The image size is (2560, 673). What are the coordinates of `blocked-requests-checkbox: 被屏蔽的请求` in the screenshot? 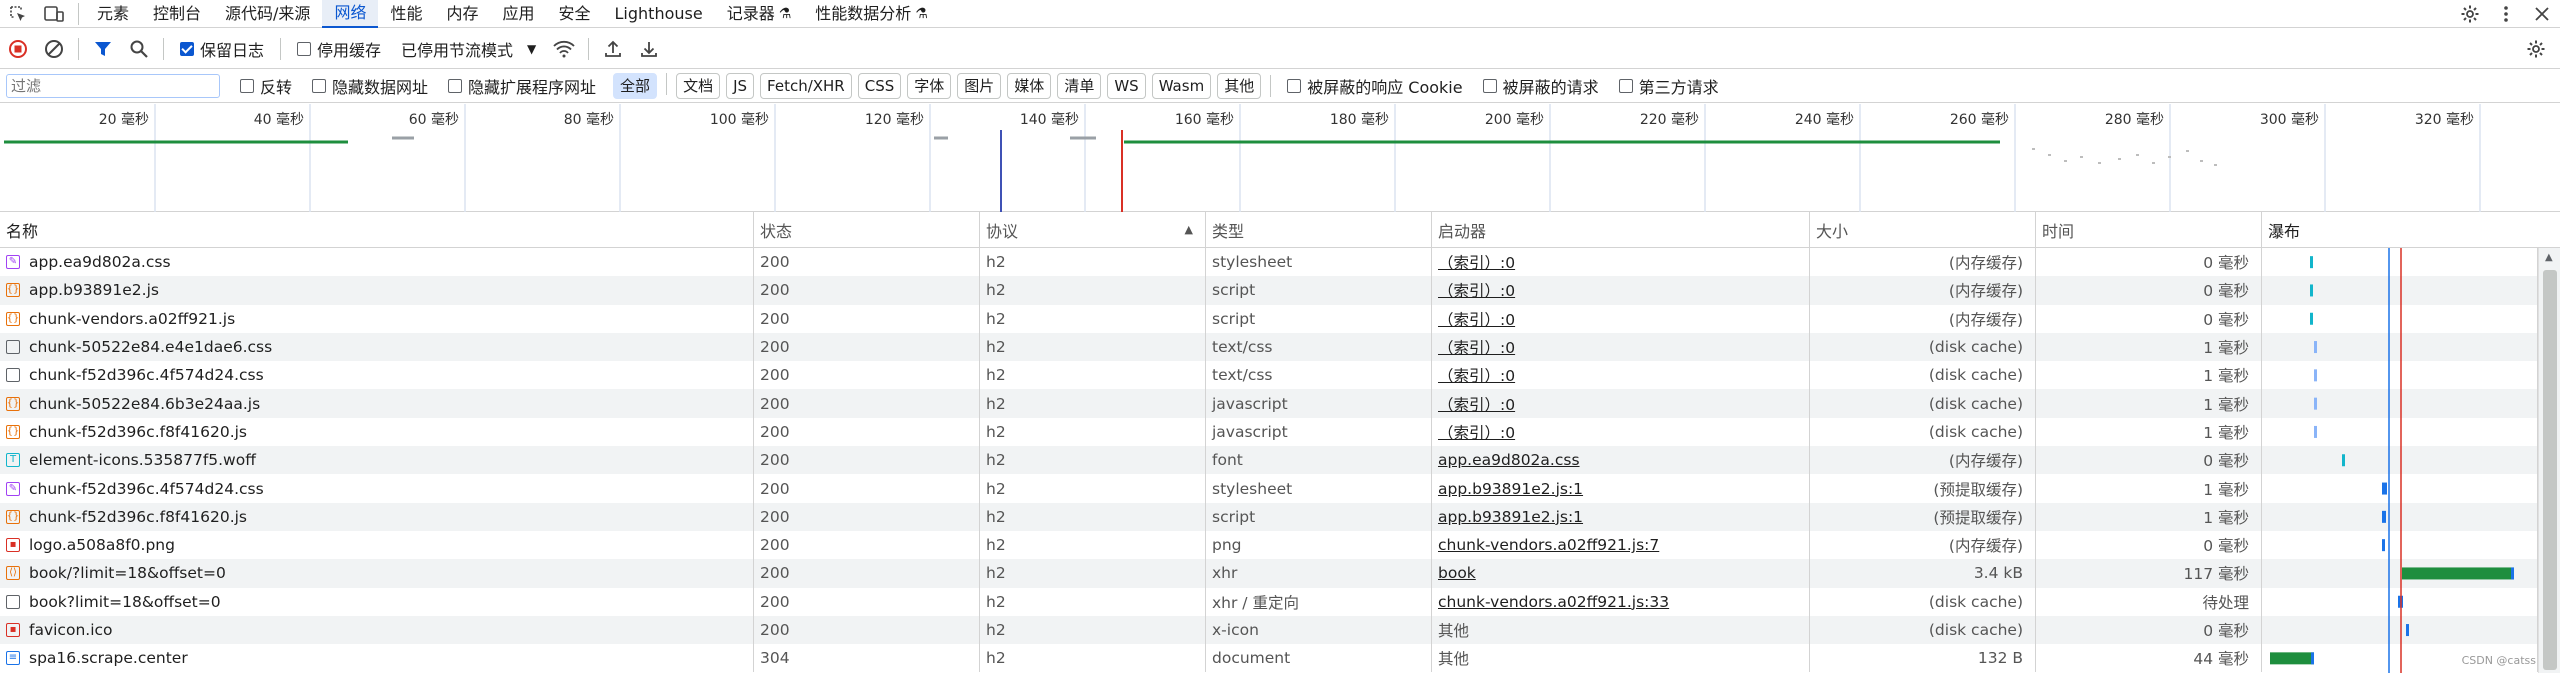 It's located at (1540, 86).